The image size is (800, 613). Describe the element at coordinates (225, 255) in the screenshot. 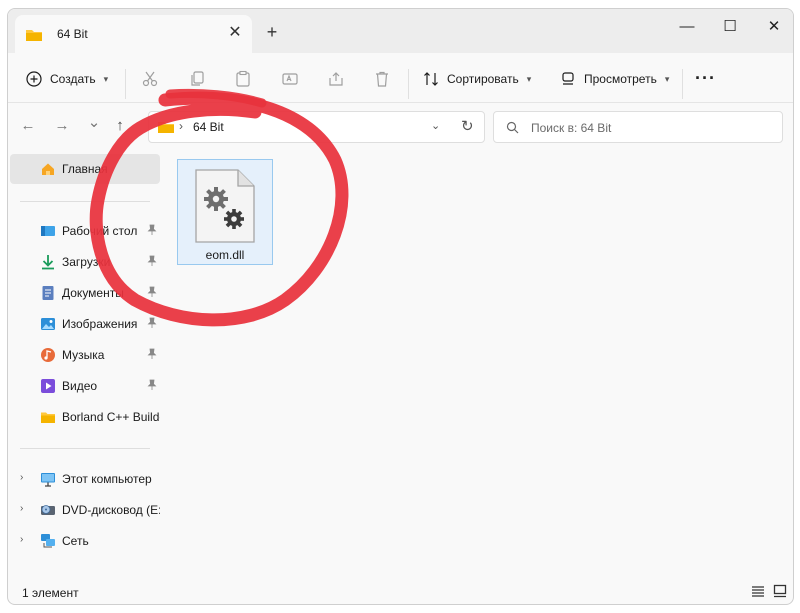

I see `file-name: eom.dll` at that location.